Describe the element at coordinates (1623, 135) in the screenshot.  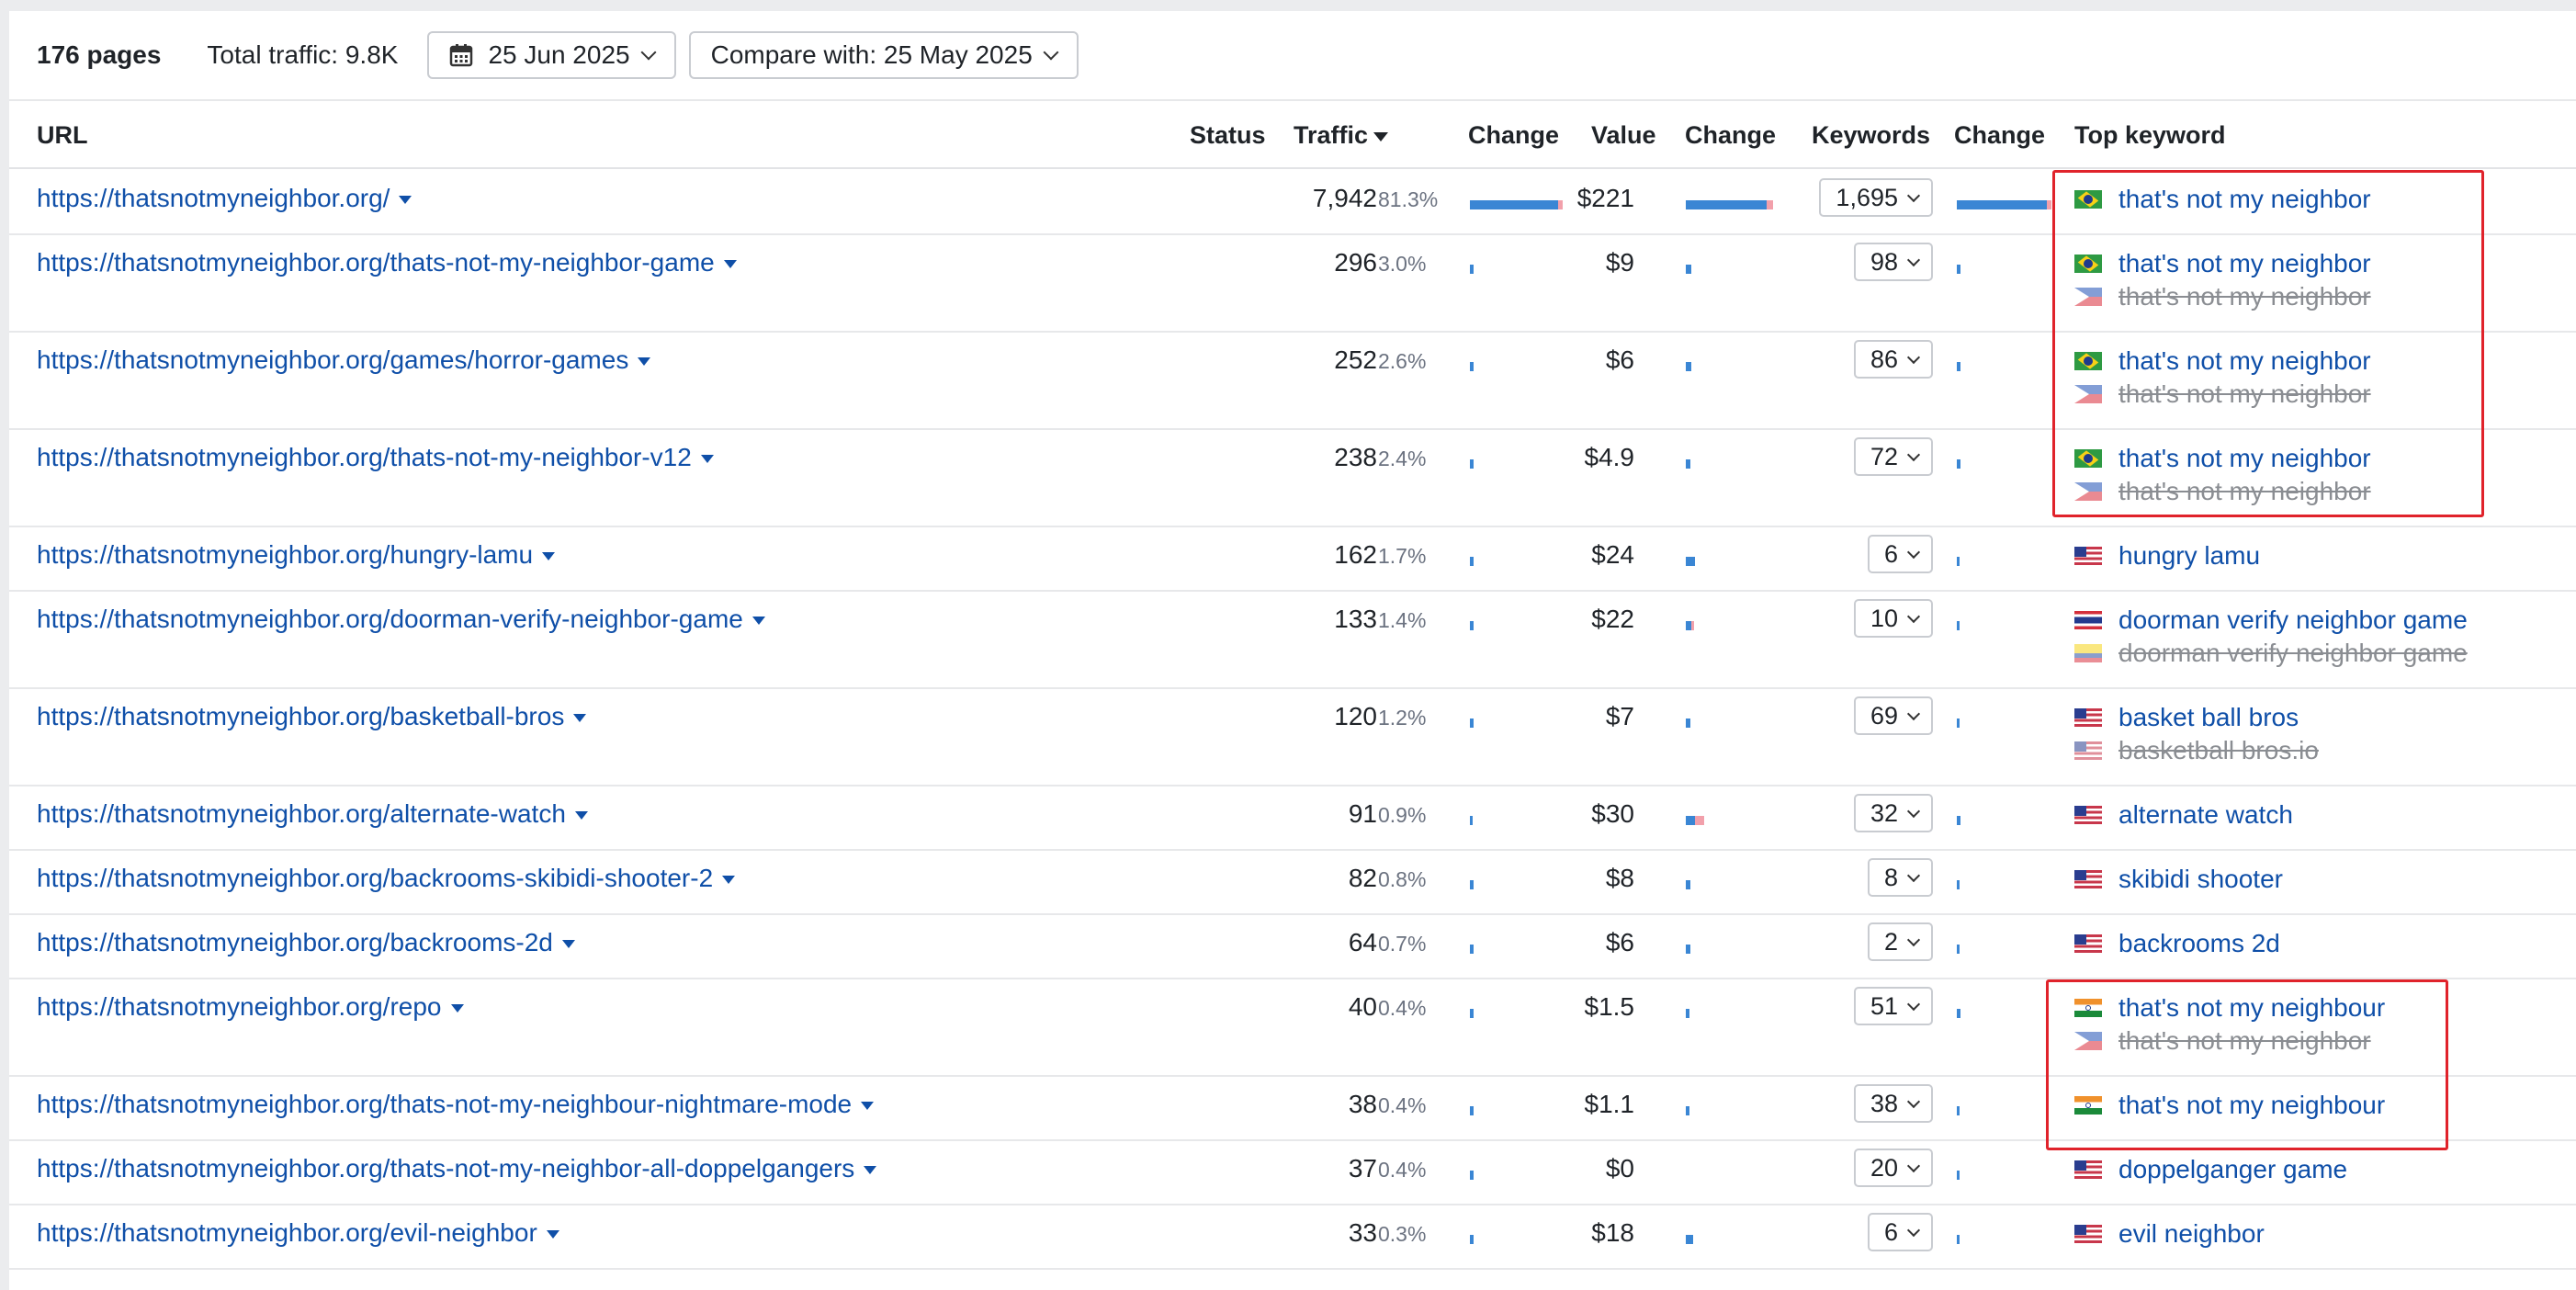
I see `header-value: Value` at that location.